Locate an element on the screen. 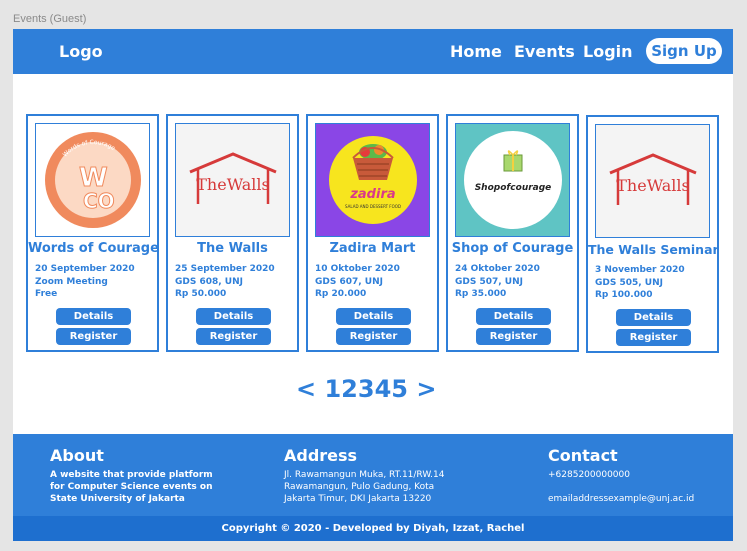  event-image: zadira SALAD AND DESSERT FOOD is located at coordinates (372, 180).